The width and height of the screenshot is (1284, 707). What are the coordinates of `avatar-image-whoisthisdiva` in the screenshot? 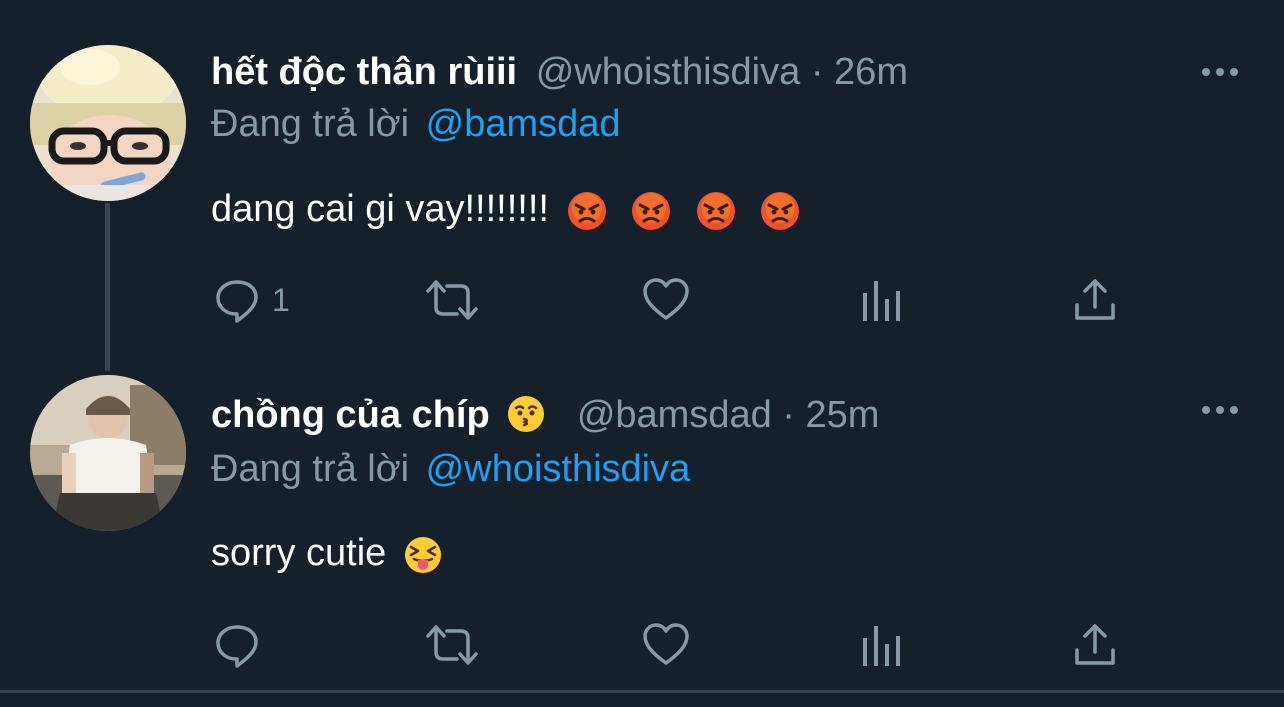 It's located at (108, 123).